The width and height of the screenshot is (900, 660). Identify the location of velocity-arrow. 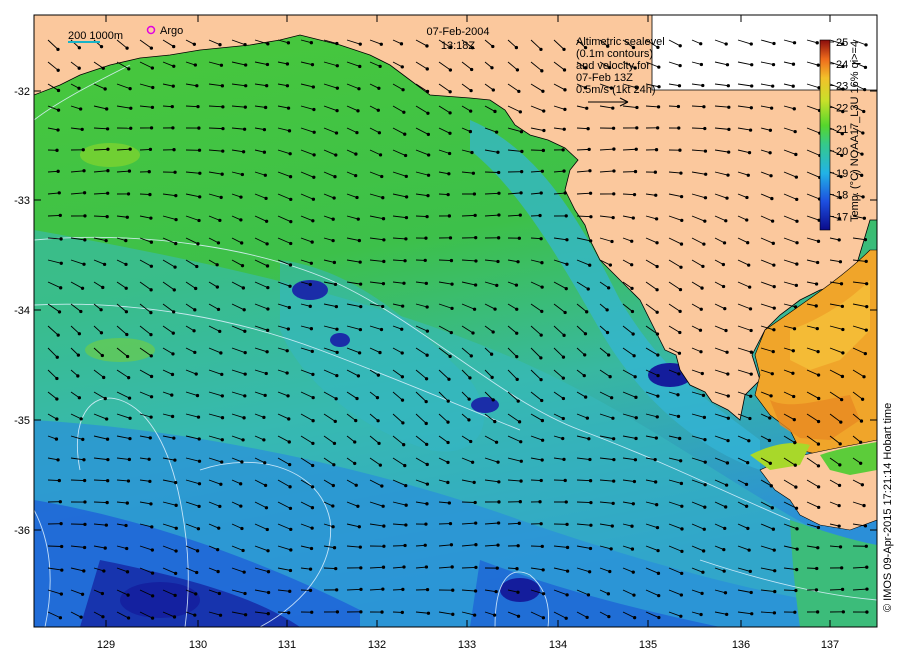
(468, 215).